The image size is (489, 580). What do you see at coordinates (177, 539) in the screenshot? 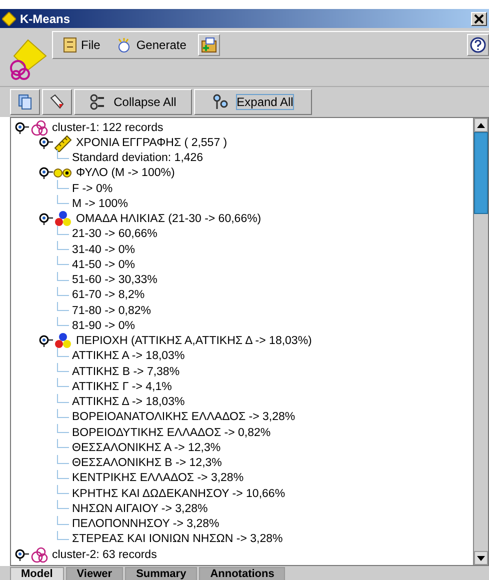
I see `tree-node-label: ΣΤΕΡΕΑΣ ΚΑΙ ΙΟΝΙΩΝ ΝΗΣΩΝ -> 3,28%` at bounding box center [177, 539].